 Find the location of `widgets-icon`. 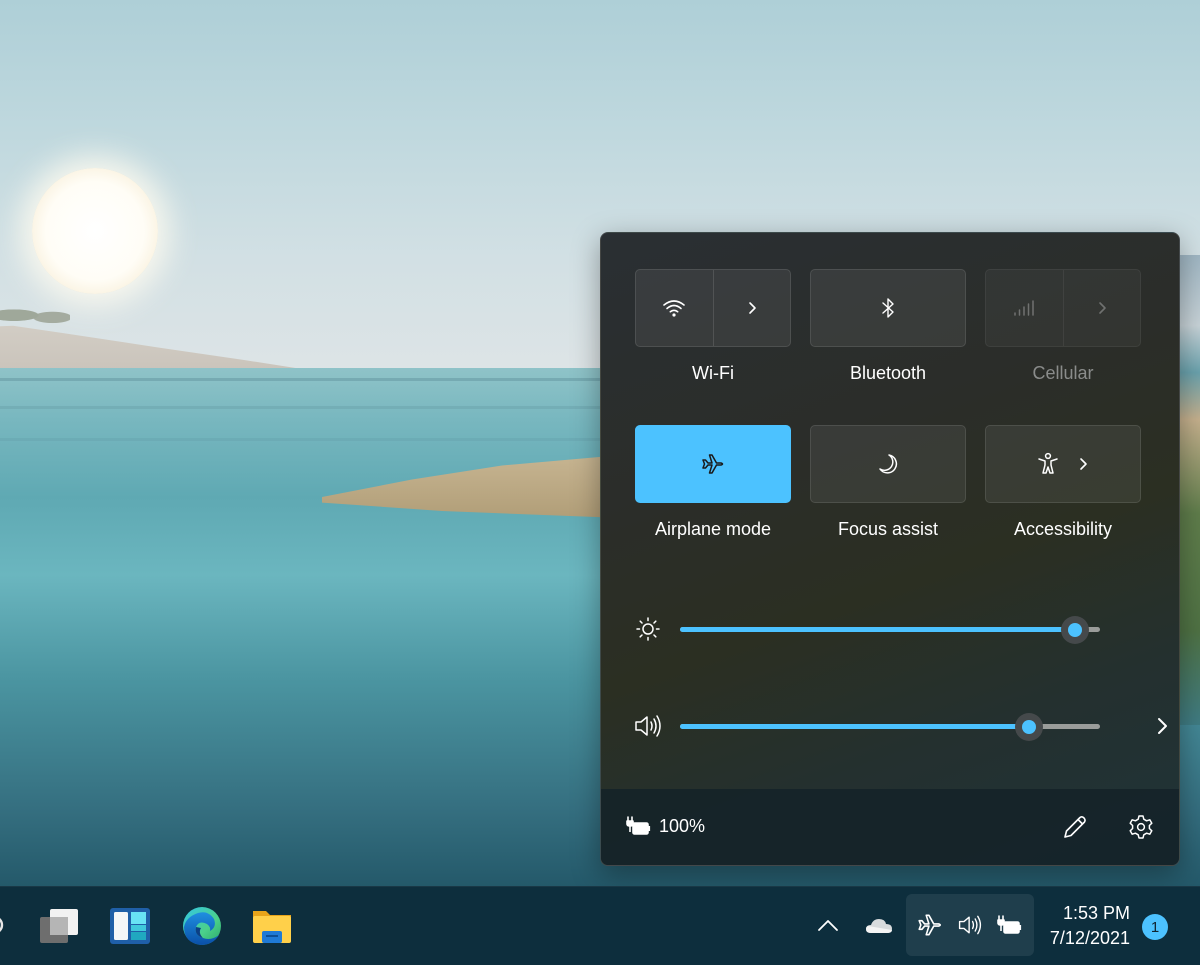

widgets-icon is located at coordinates (130, 926).